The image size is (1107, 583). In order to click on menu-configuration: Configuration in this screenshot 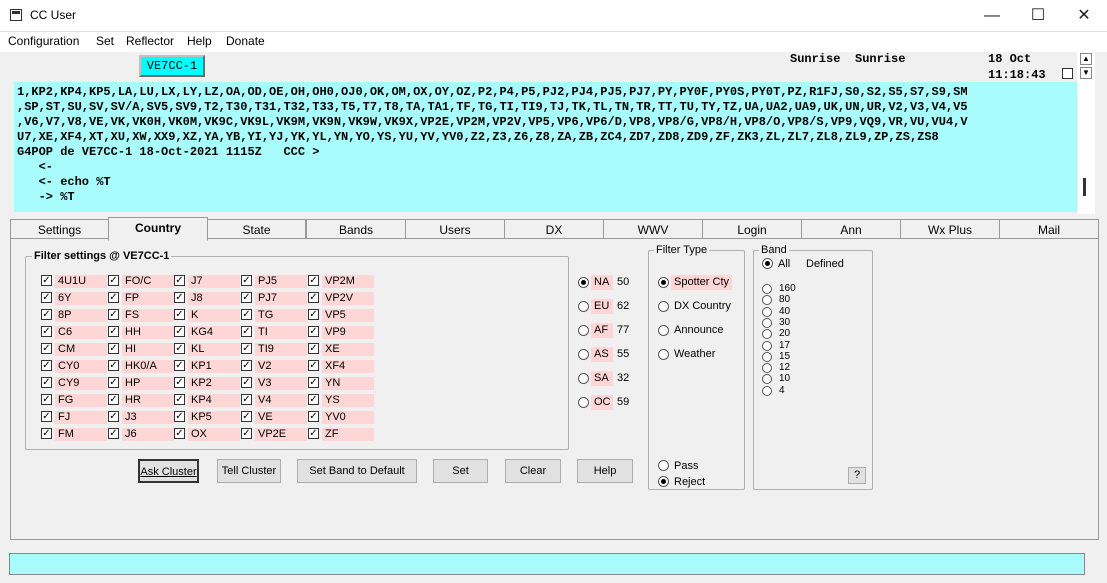, I will do `click(43, 41)`.